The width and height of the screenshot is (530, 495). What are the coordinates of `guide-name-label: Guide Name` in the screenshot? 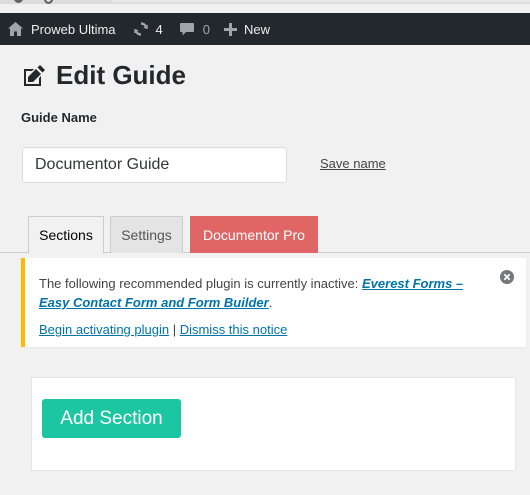 It's located at (59, 117).